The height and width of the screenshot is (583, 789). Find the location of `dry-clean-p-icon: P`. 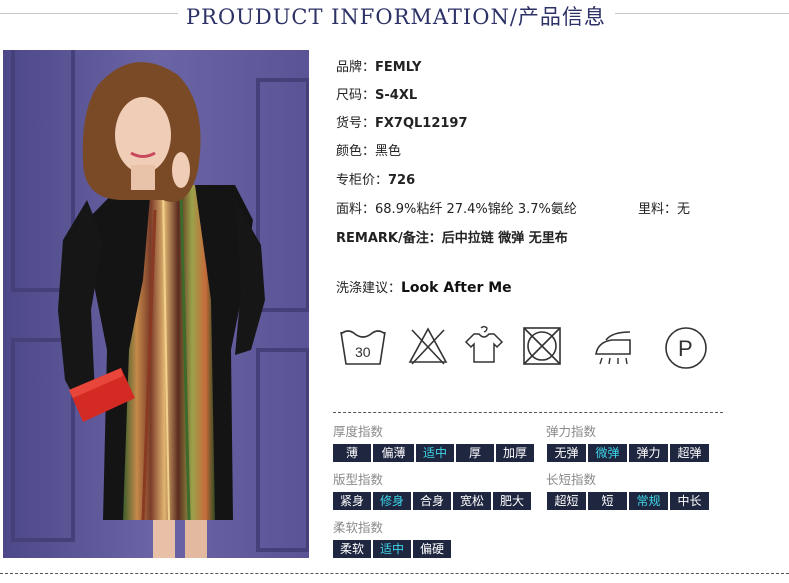

dry-clean-p-icon: P is located at coordinates (686, 348).